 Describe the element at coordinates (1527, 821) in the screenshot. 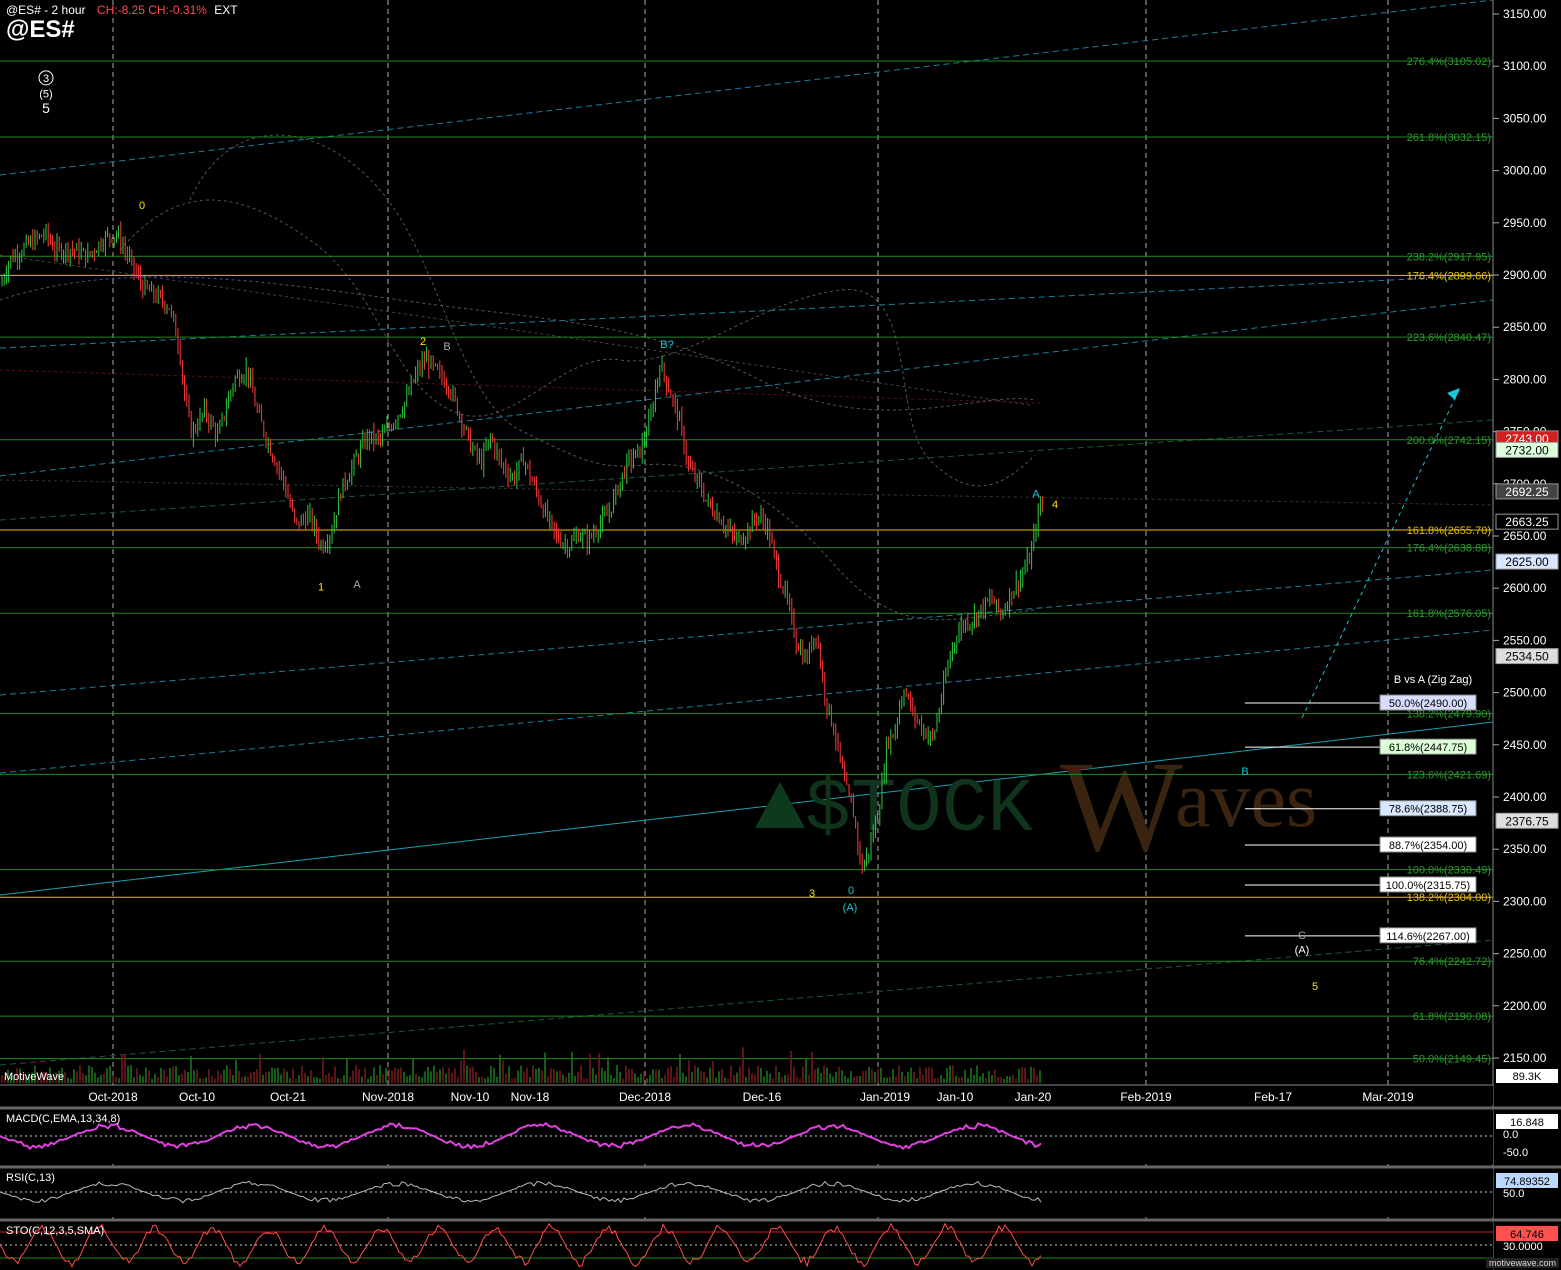

I see `price-label: 2376.75` at that location.